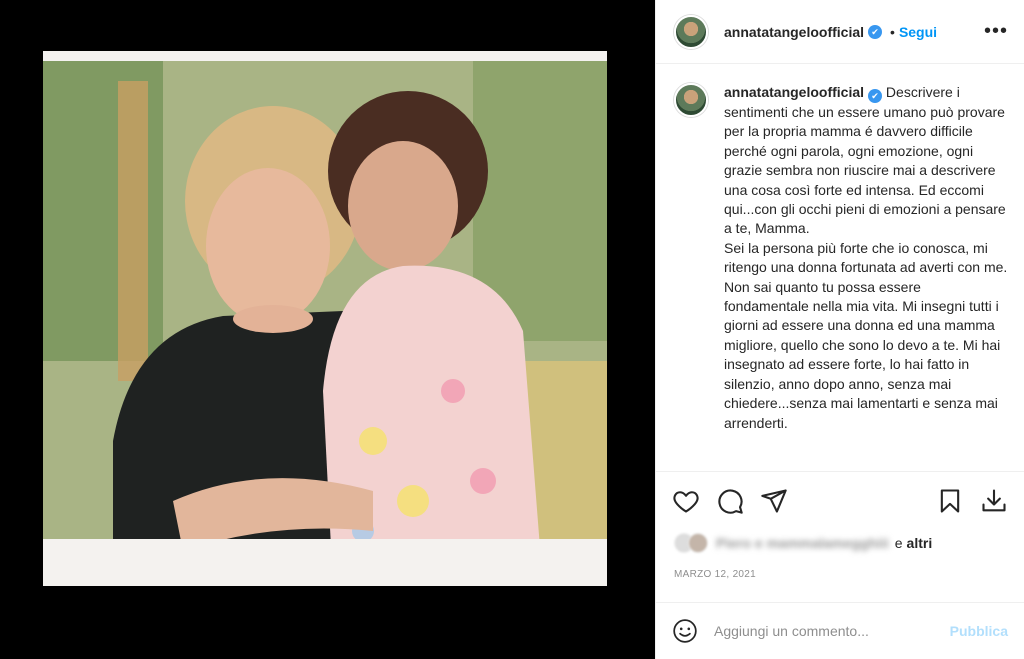 This screenshot has width=1024, height=659. I want to click on comment-bar: Pubblica, so click(840, 630).